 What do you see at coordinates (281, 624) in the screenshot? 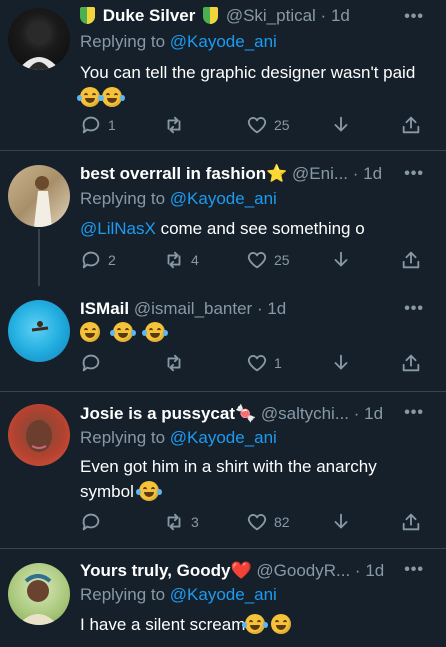
I see `face-with-hand-over-mouth-emoji` at bounding box center [281, 624].